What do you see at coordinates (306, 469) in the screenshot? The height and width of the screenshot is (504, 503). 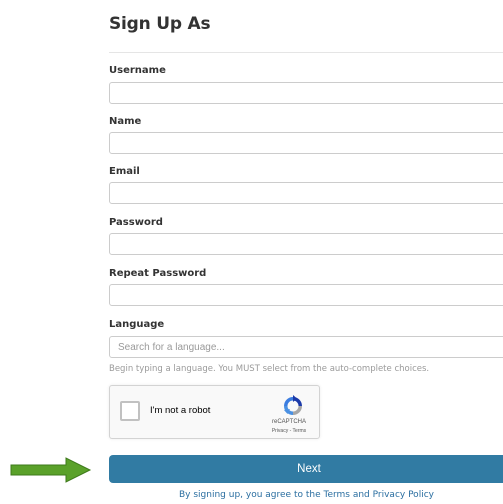 I see `next-button: Next` at bounding box center [306, 469].